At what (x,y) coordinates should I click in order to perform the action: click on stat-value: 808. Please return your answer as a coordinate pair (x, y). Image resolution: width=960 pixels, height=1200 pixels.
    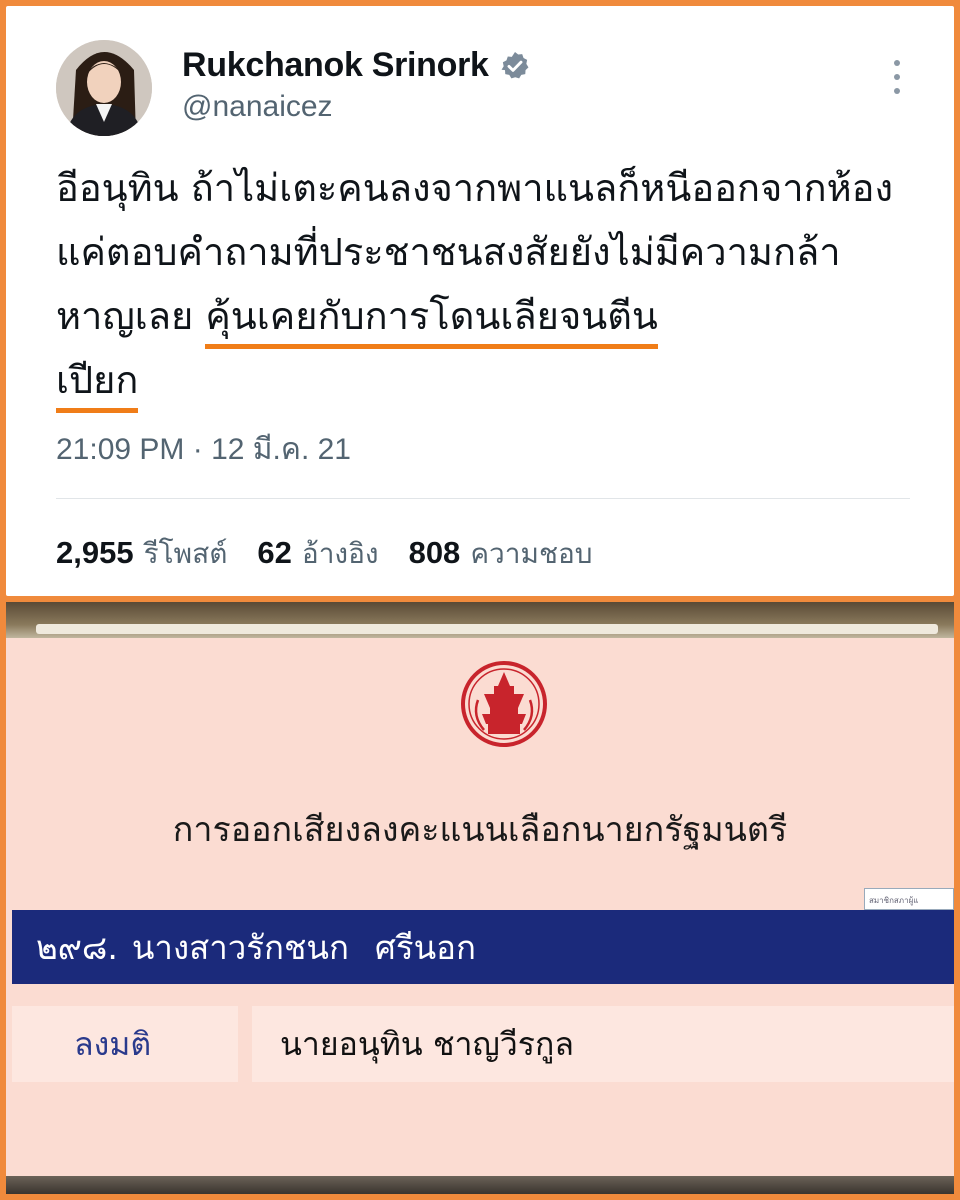
    Looking at the image, I should click on (434, 552).